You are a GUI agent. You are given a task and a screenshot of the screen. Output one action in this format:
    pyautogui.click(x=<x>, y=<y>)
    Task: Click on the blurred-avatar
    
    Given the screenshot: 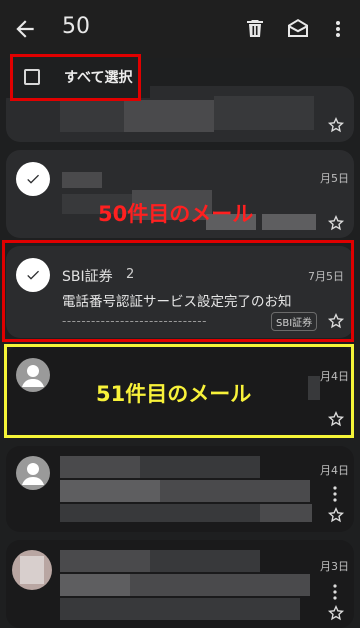 What is the action you would take?
    pyautogui.click(x=32, y=570)
    